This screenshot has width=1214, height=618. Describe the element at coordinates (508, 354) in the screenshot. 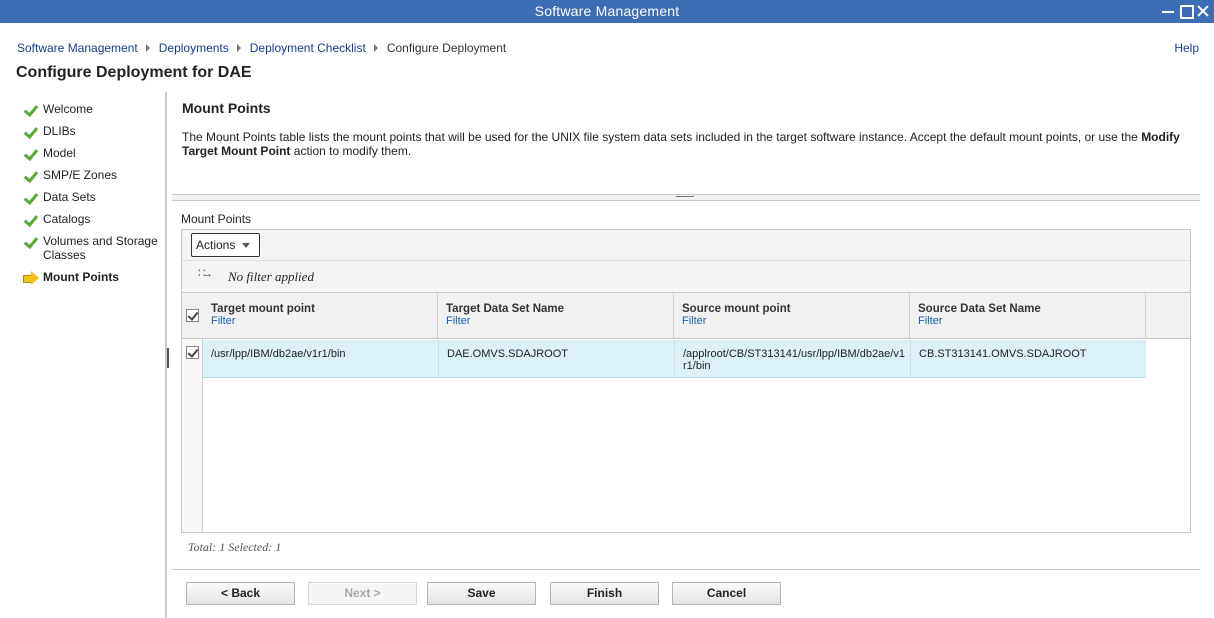

I see `cell-target-data-set-name: DAE.OMVS.SDAJROOT` at that location.